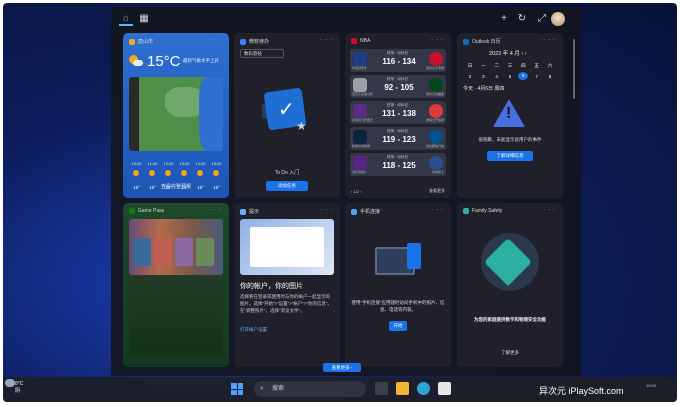 This screenshot has width=680, height=405. What do you see at coordinates (146, 211) in the screenshot?
I see `gamepass-header: Game Pass` at bounding box center [146, 211].